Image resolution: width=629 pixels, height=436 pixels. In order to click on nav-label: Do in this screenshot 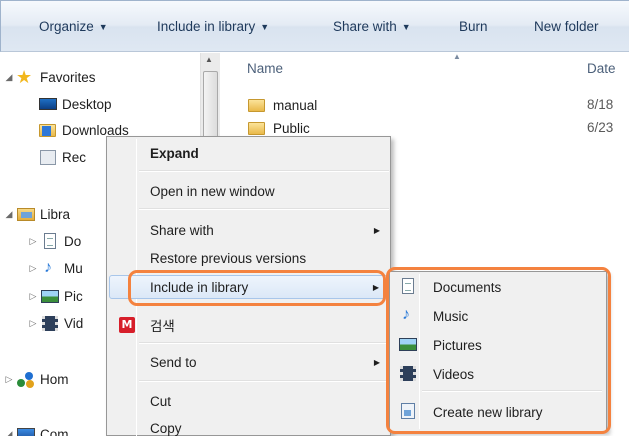, I will do `click(73, 241)`.